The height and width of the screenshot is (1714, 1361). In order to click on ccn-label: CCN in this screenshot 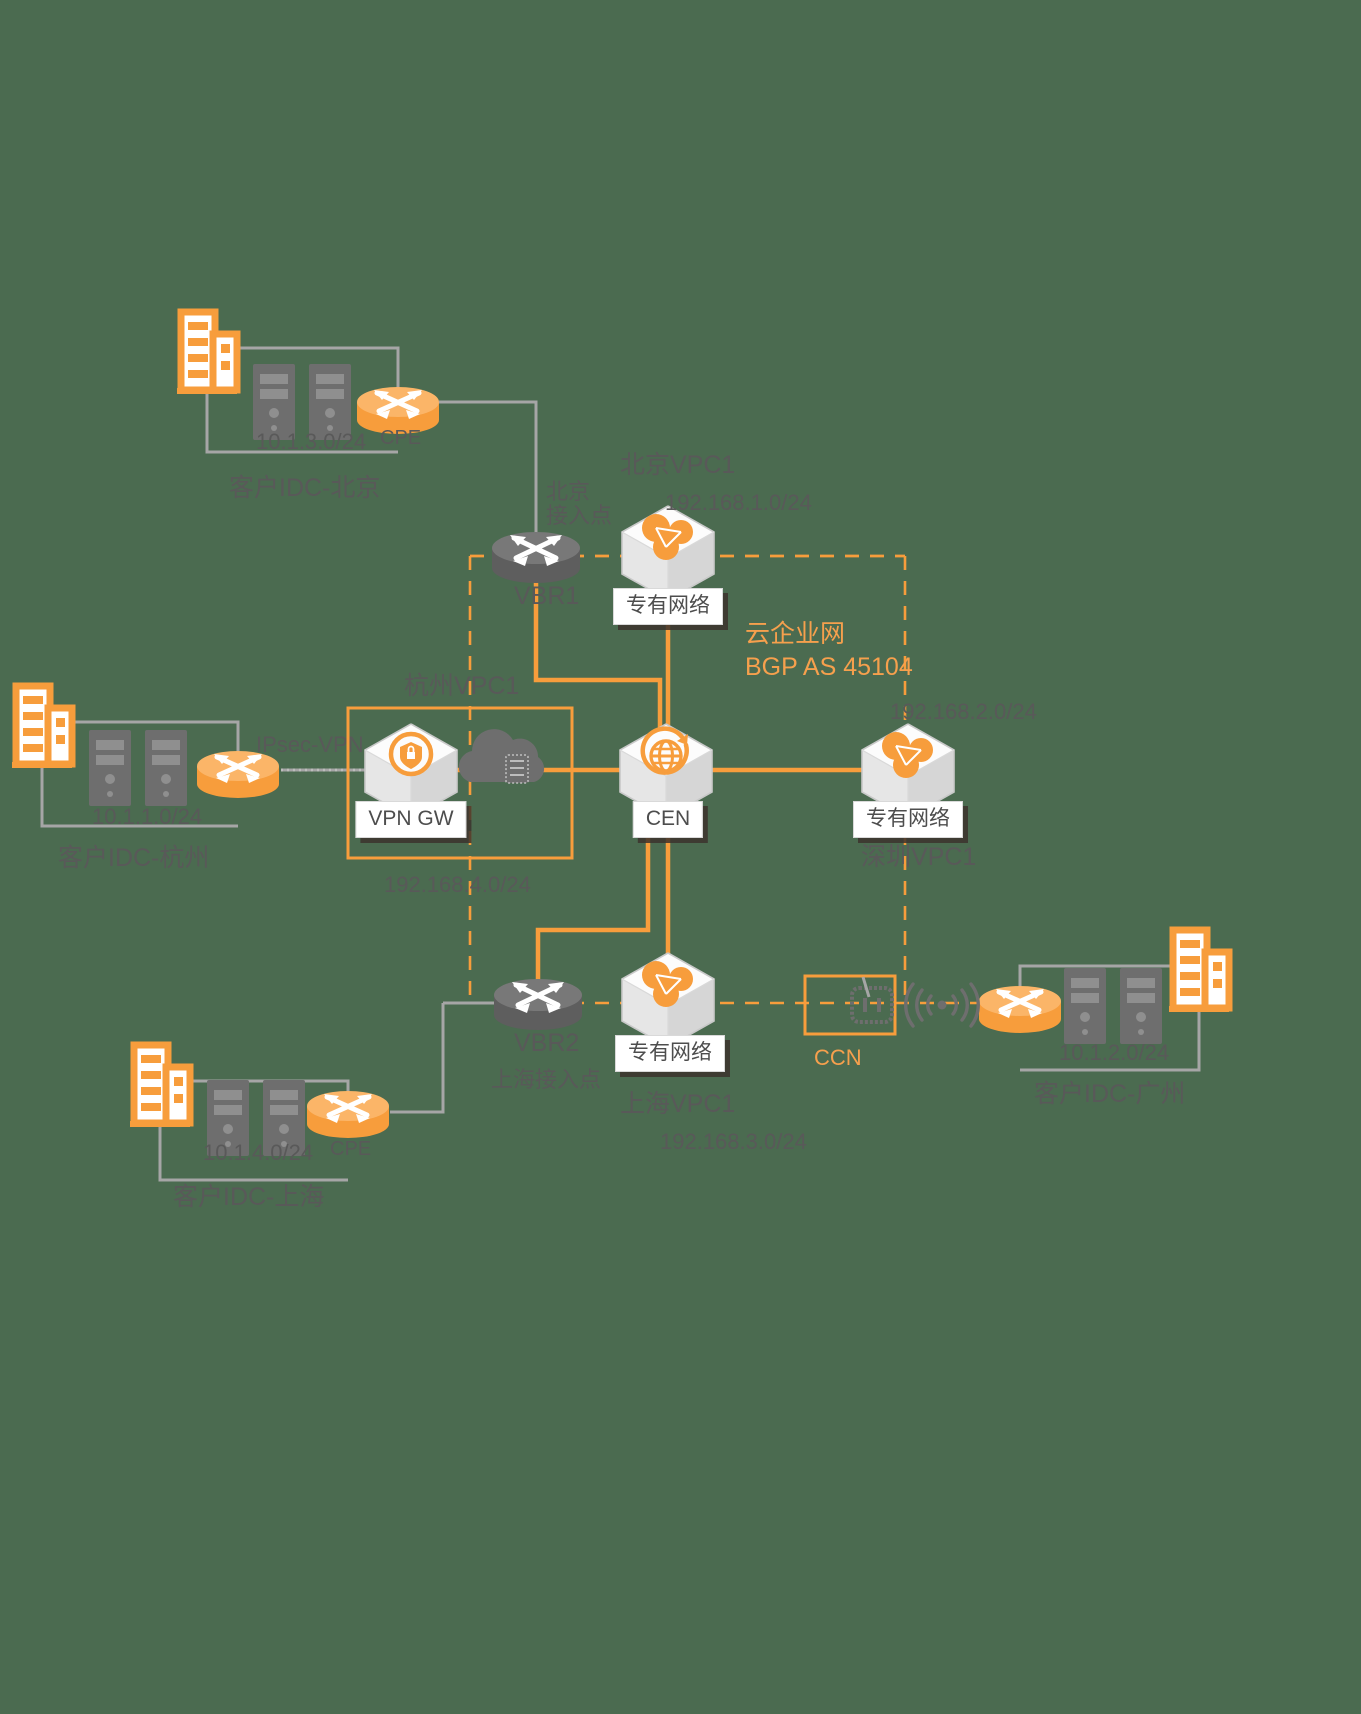, I will do `click(838, 1057)`.